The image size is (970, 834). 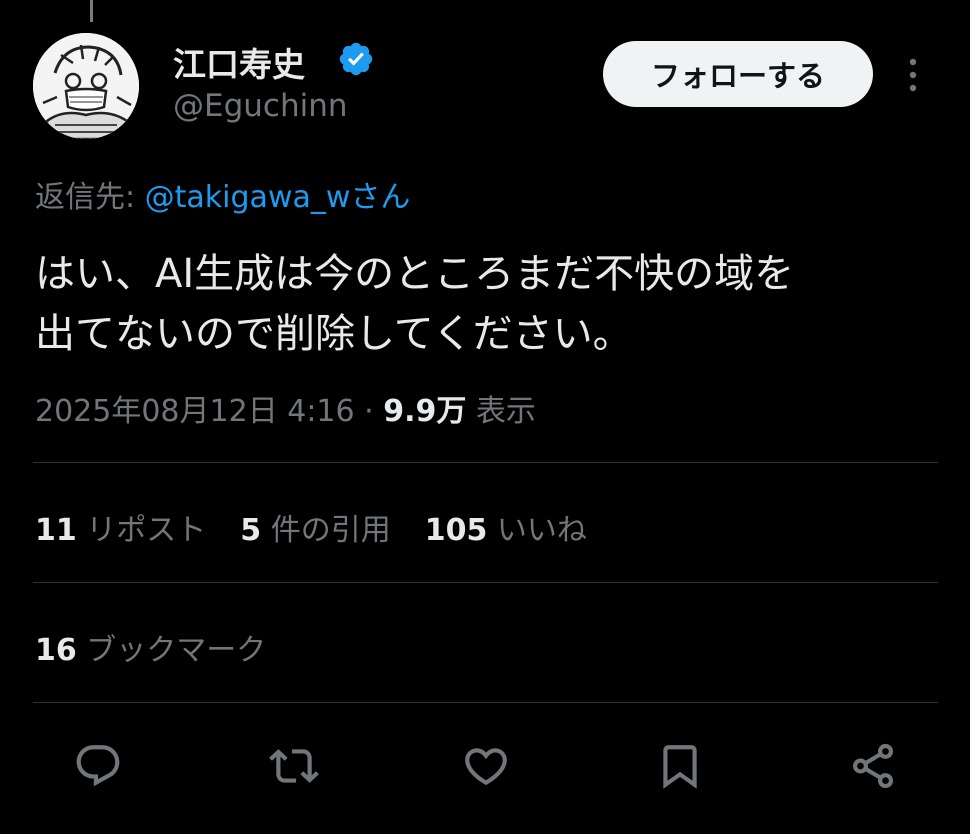 I want to click on thread-line, so click(x=91, y=11).